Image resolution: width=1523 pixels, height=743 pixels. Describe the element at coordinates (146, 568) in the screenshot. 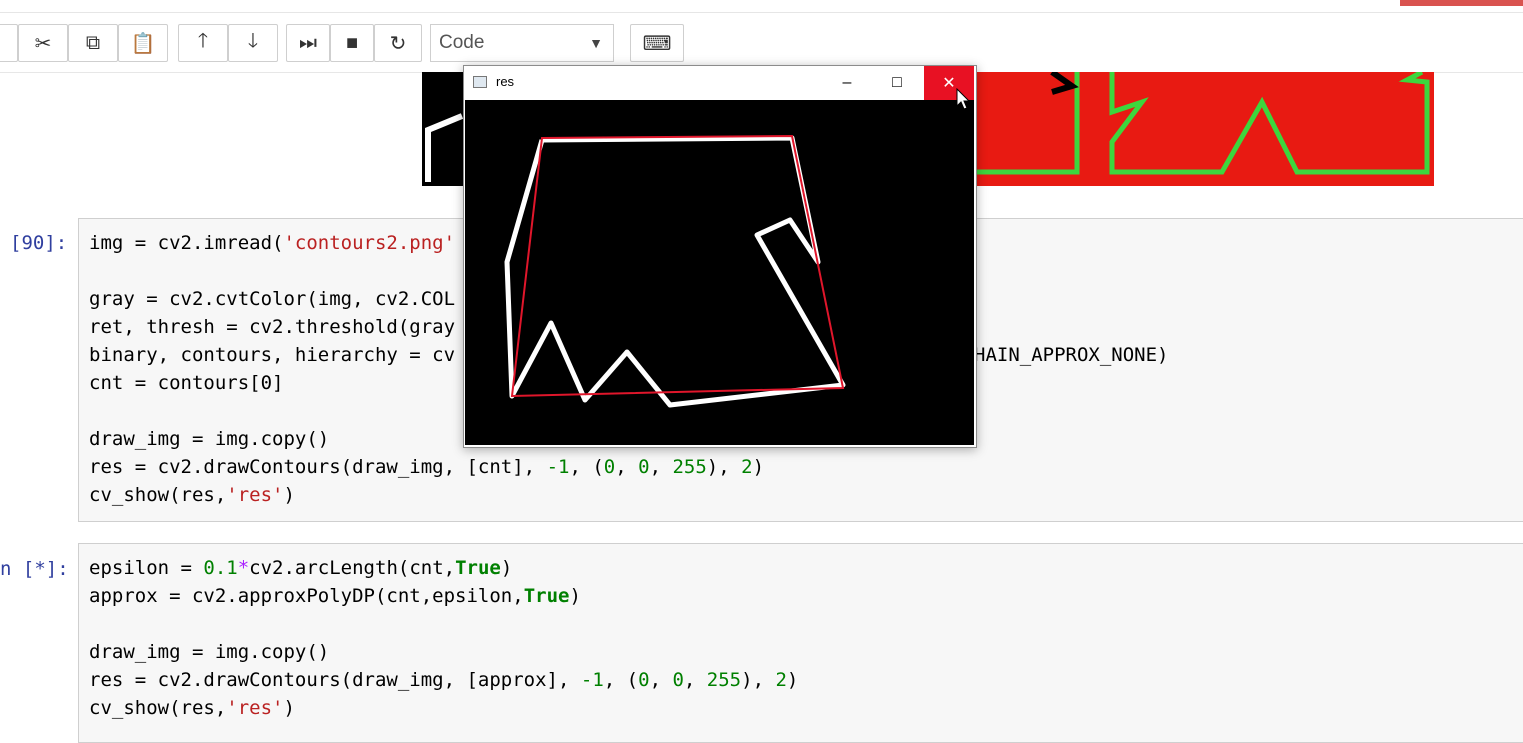

I see `code-token: epsilon =` at that location.